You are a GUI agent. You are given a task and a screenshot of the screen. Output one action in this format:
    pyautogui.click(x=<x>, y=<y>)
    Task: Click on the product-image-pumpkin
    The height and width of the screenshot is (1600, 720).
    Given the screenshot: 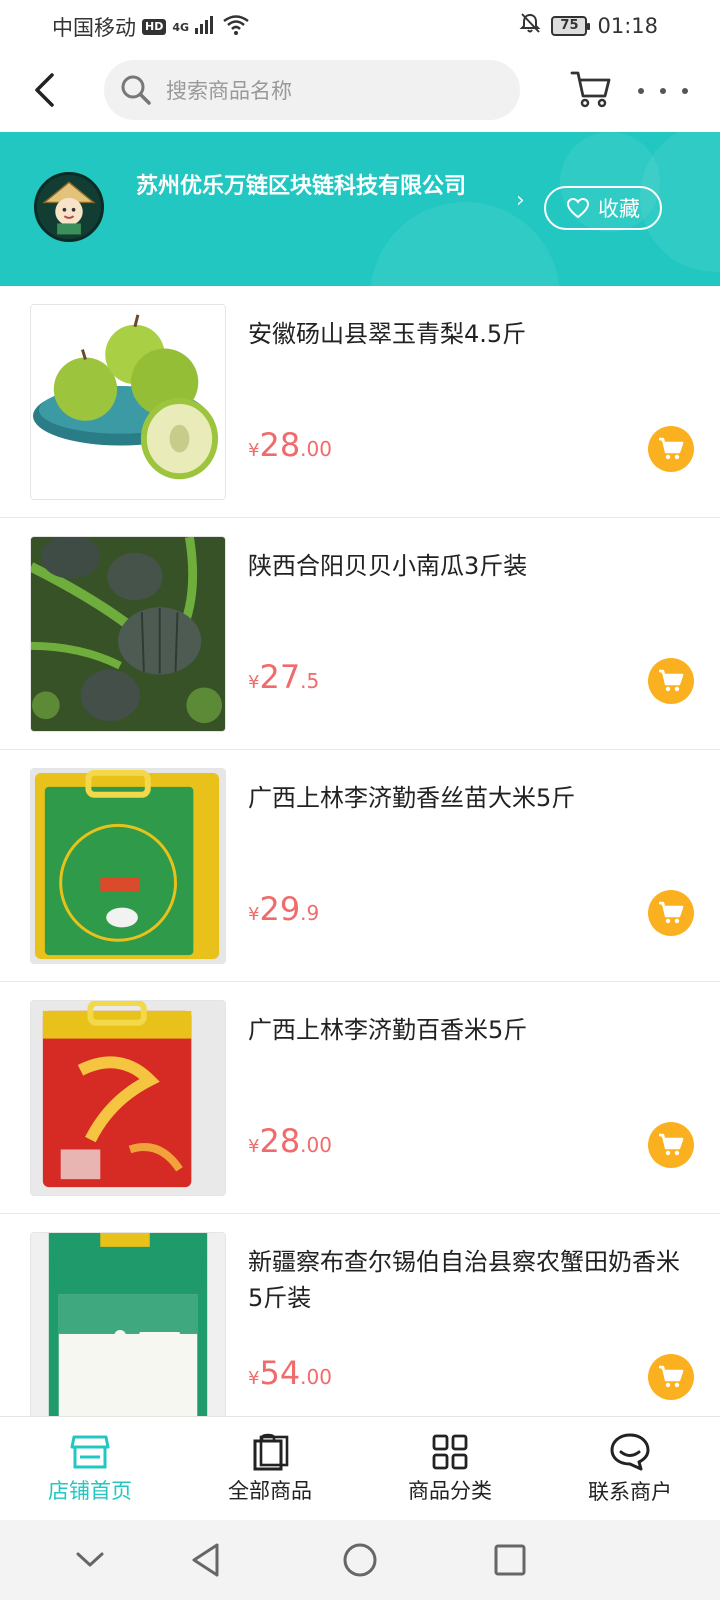 What is the action you would take?
    pyautogui.click(x=128, y=634)
    